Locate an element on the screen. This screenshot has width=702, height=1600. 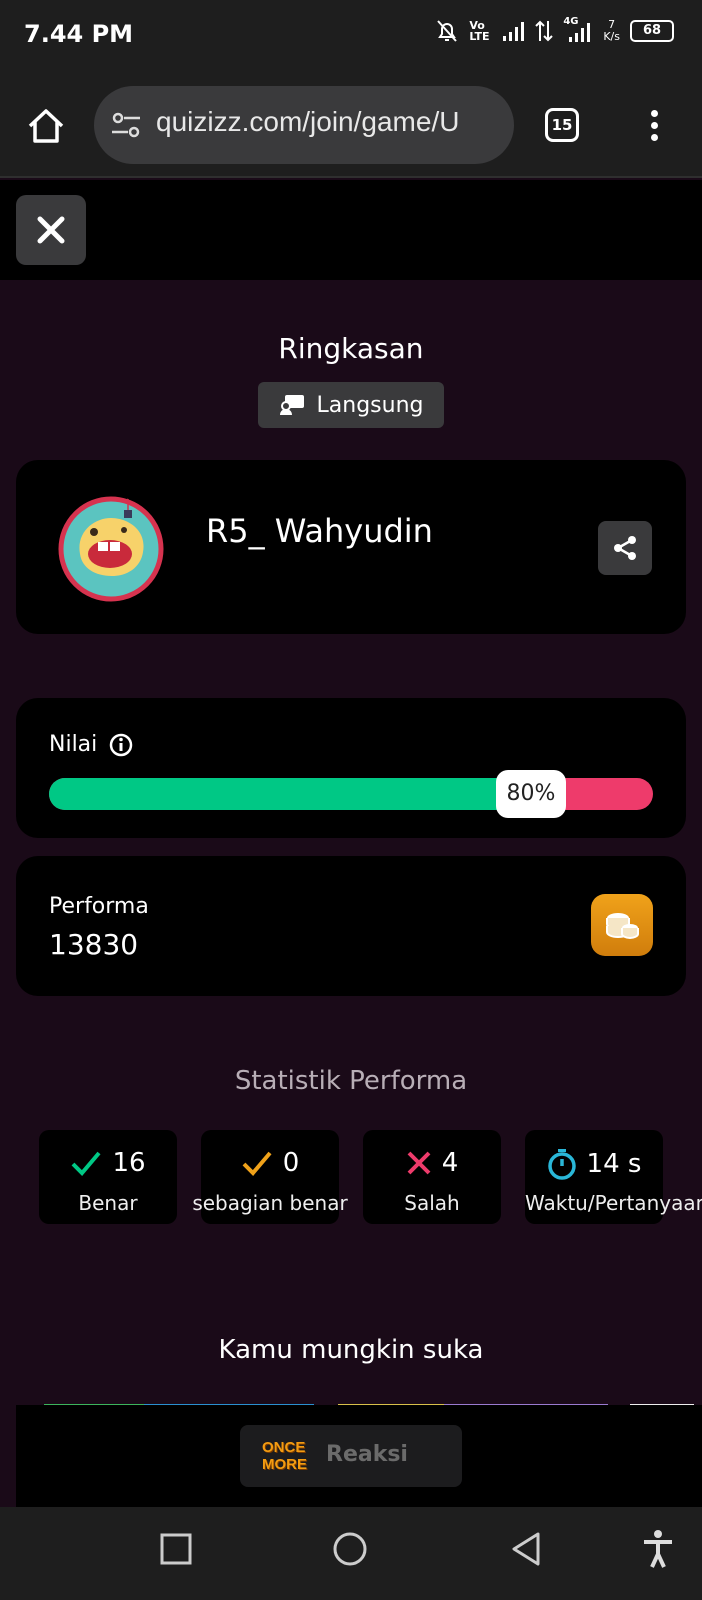
score-percent: 80% is located at coordinates (531, 794).